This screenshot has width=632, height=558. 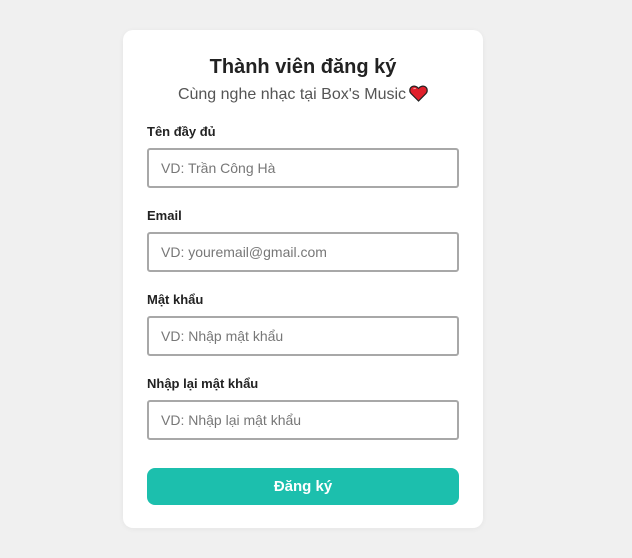 I want to click on password-label: Mật khẩu, so click(x=175, y=299).